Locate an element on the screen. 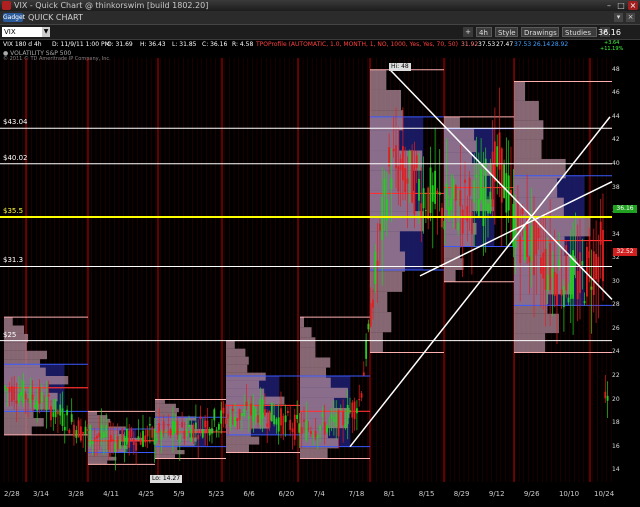 This screenshot has height=507, width=640. y-tick-label: 28 is located at coordinates (616, 305).